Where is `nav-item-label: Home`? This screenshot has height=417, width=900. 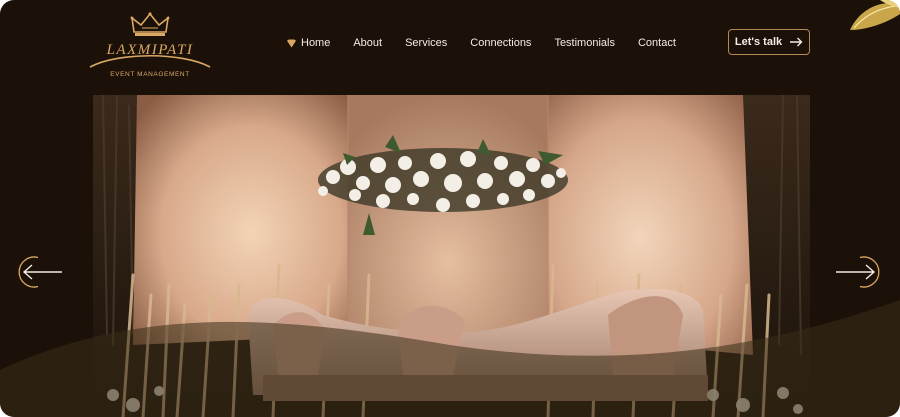 nav-item-label: Home is located at coordinates (316, 43).